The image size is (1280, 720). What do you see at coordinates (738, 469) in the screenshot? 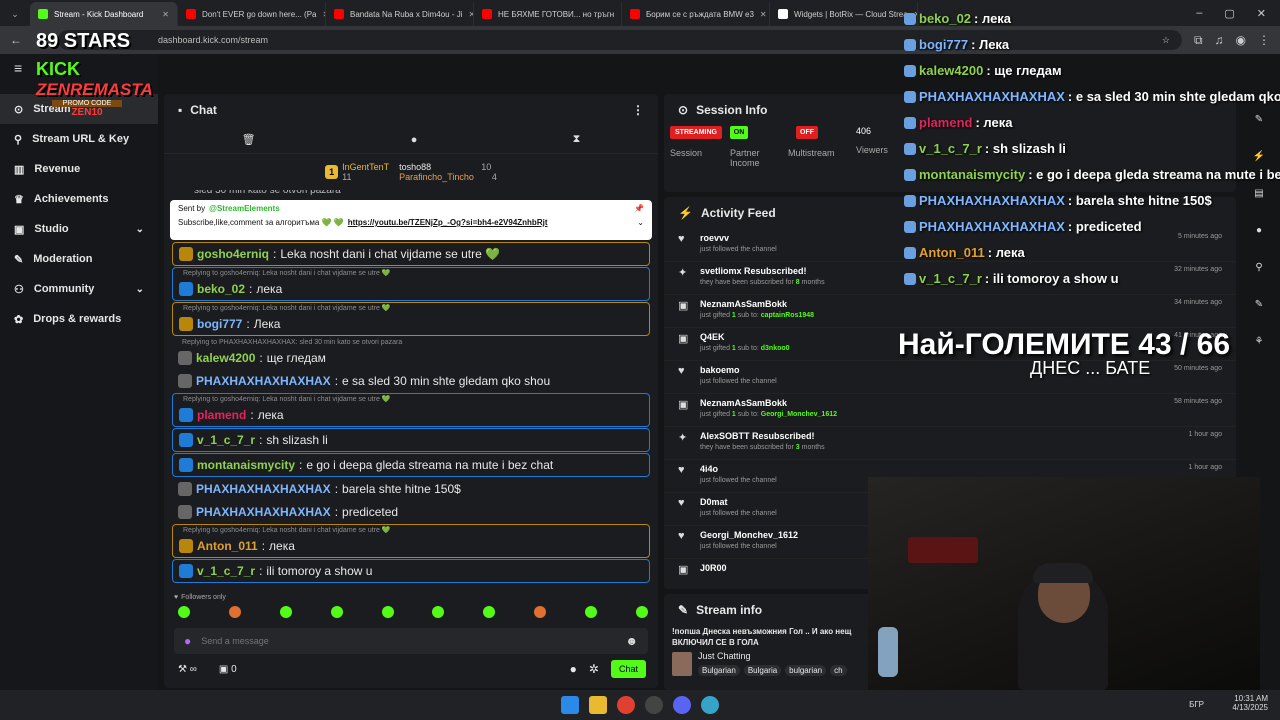
I see `activity-name: 4i4o` at bounding box center [738, 469].